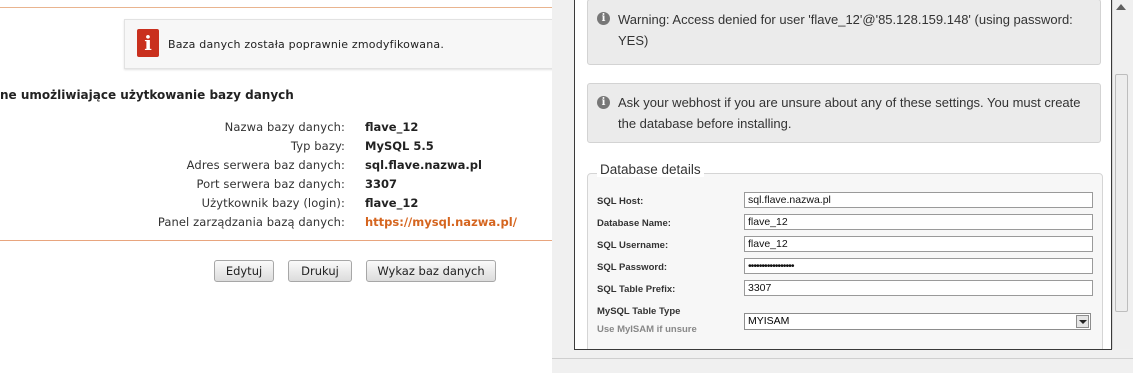 Image resolution: width=1133 pixels, height=373 pixels. What do you see at coordinates (273, 203) in the screenshot?
I see `db-user-label: Użytkownik bazy (login):` at bounding box center [273, 203].